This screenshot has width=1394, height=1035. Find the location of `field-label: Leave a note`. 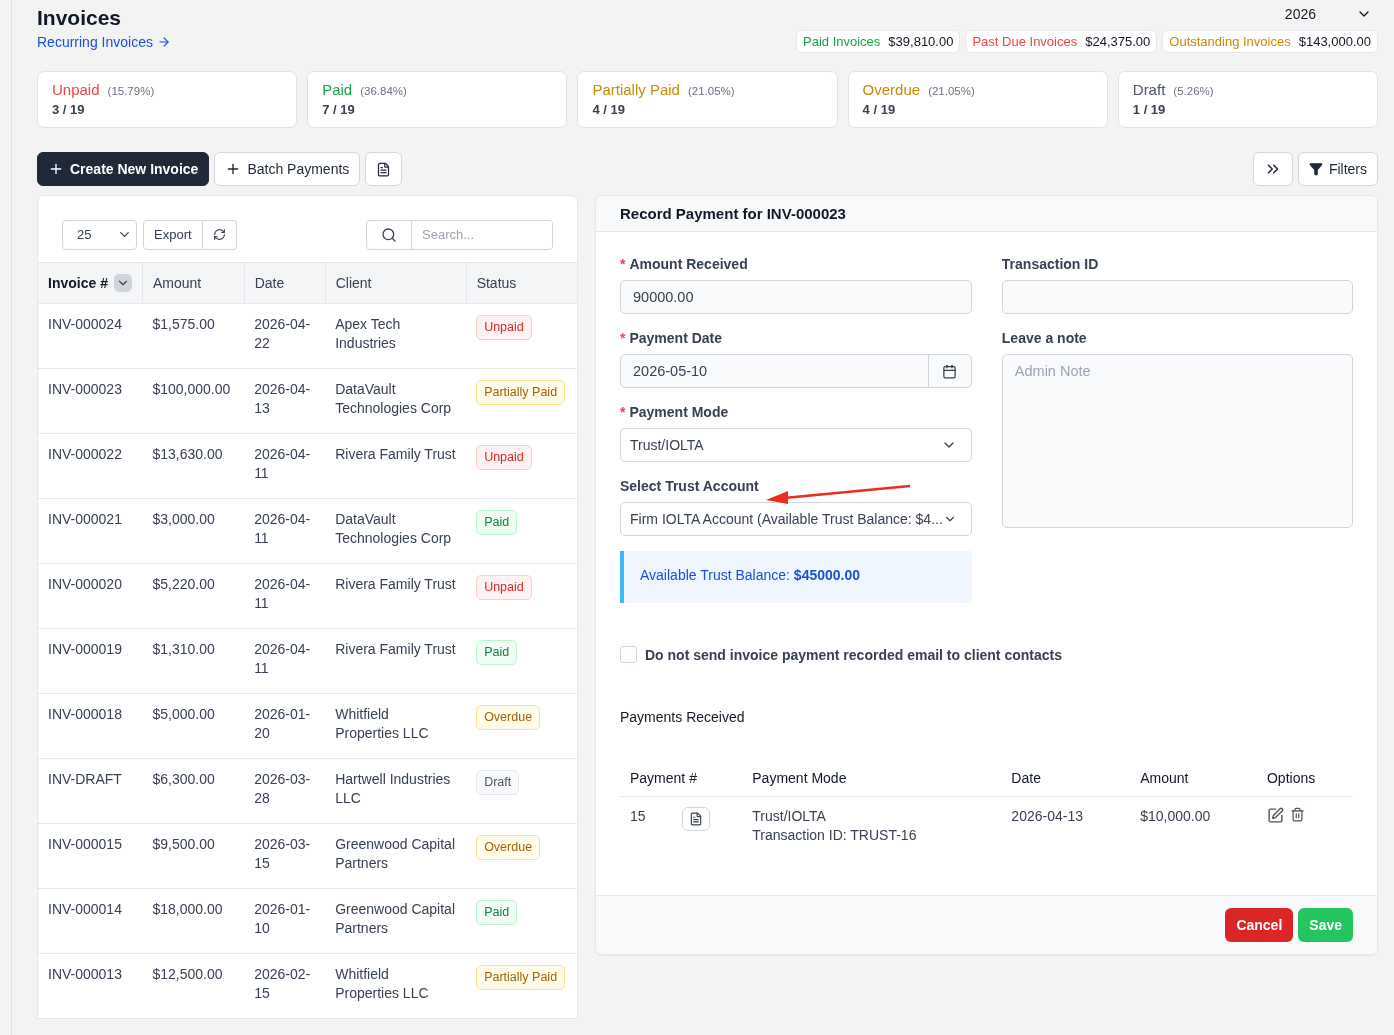

field-label: Leave a note is located at coordinates (1044, 338).